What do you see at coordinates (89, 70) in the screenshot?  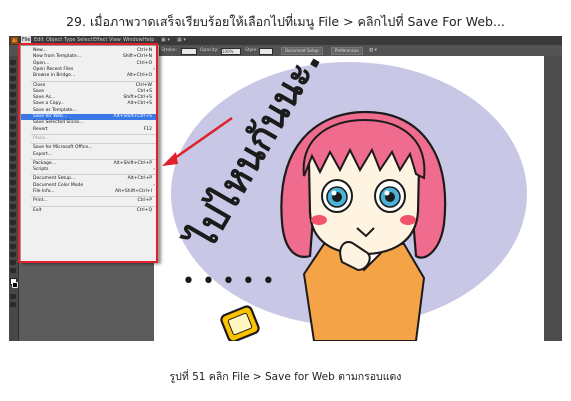 I see `file-menu-item-open-recent-files: Open Recent Files ›` at bounding box center [89, 70].